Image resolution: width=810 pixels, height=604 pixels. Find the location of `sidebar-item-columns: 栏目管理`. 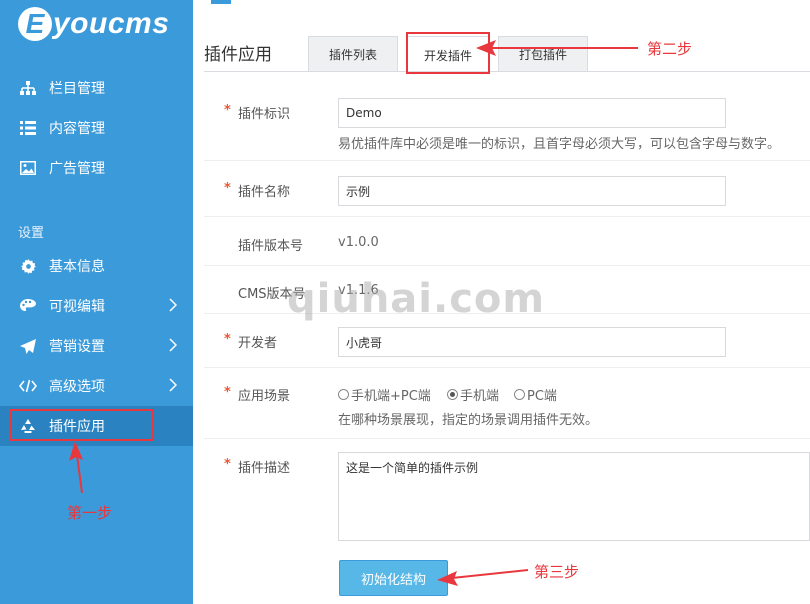

sidebar-item-columns: 栏目管理 is located at coordinates (96, 88).